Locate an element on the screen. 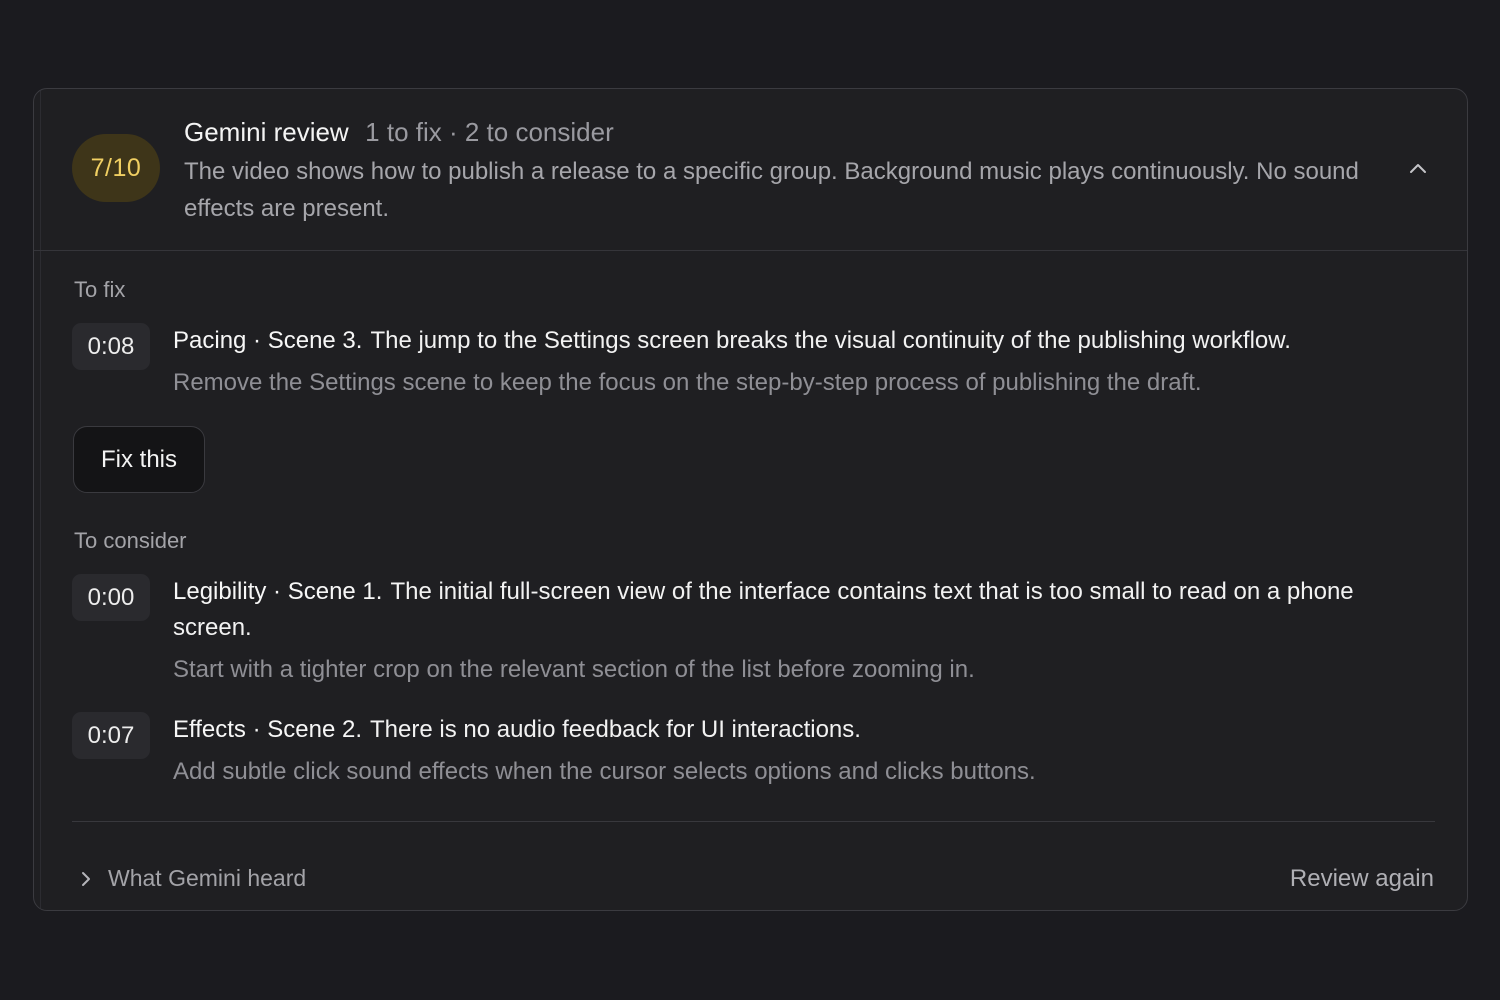  what-gemini-heard-toggle: What Gemini heard is located at coordinates (190, 878).